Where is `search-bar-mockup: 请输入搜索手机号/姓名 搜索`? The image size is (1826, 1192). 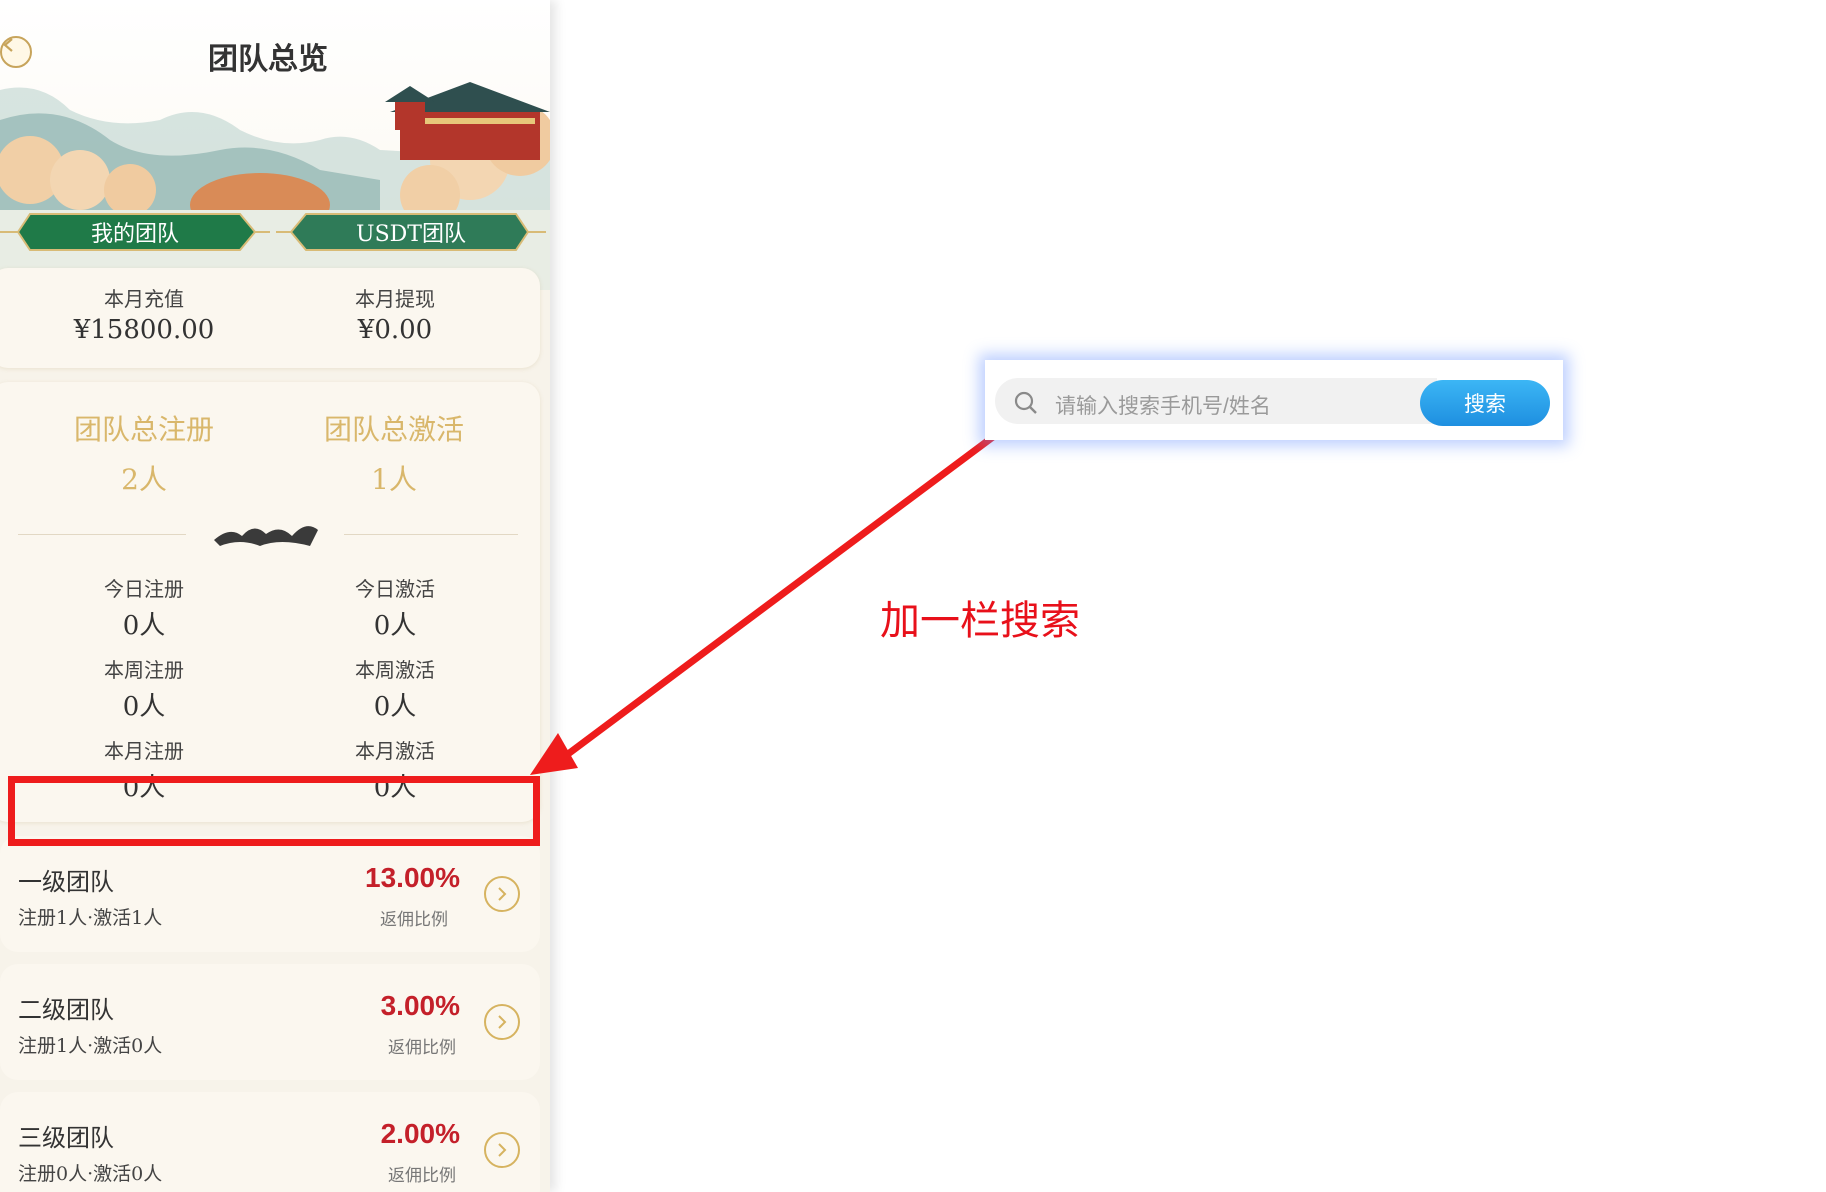 search-bar-mockup: 请输入搜索手机号/姓名 搜索 is located at coordinates (1274, 400).